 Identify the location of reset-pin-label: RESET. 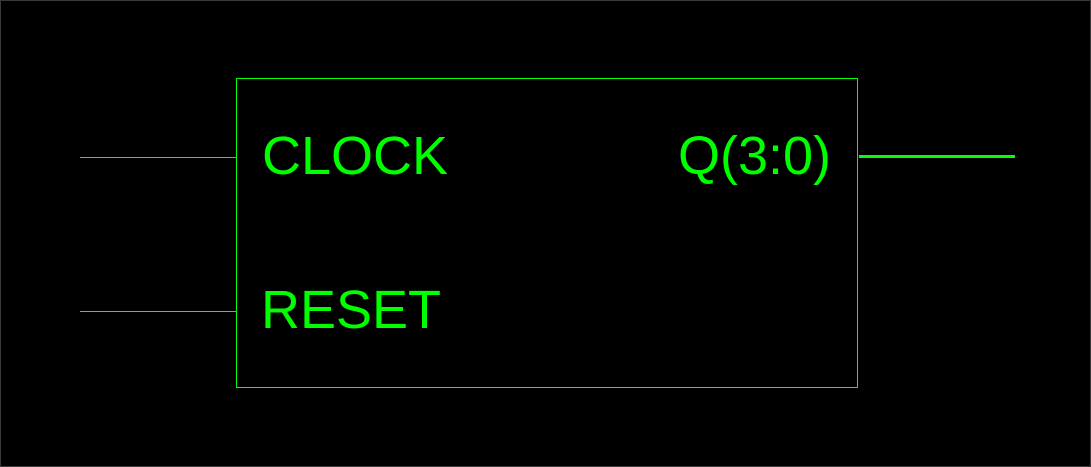
(351, 310).